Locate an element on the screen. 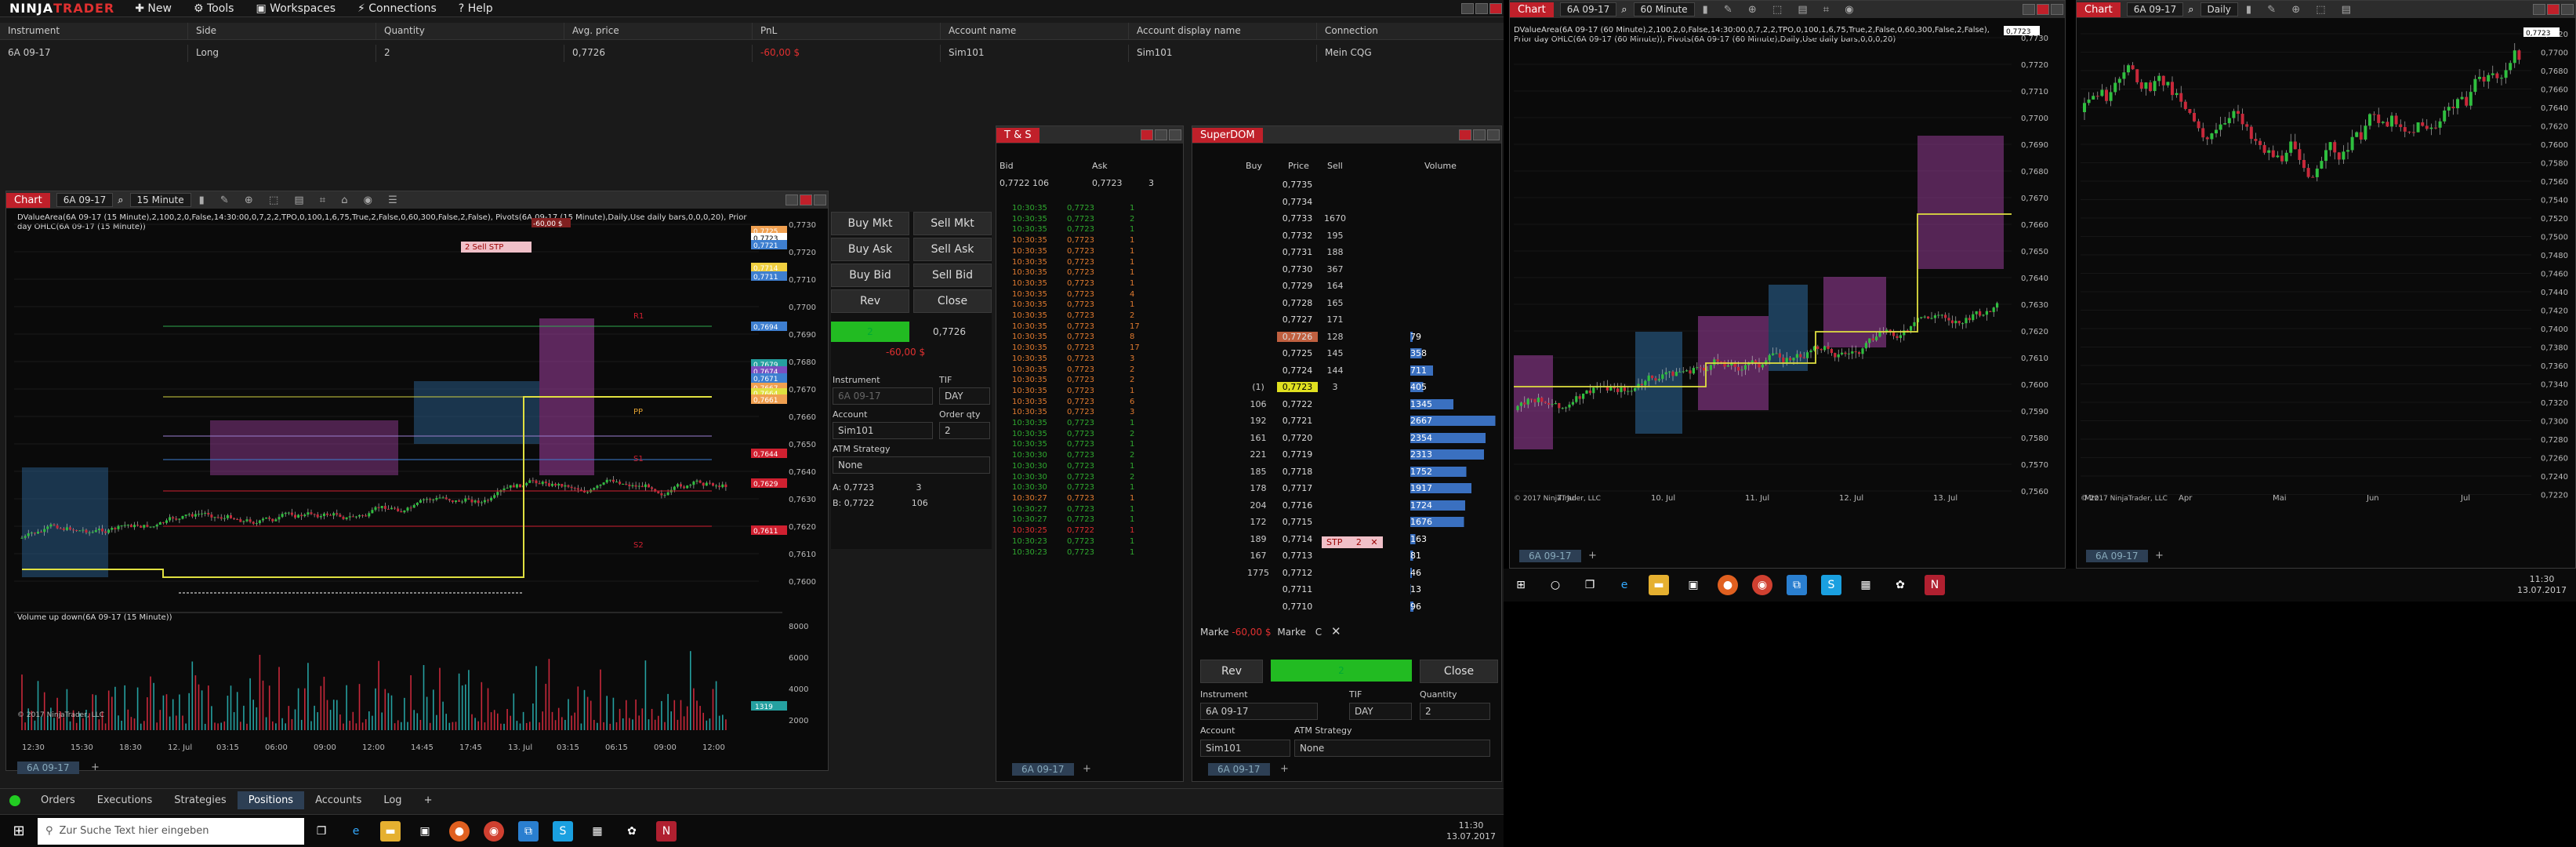  dom-price-row: 178 0,7717 1917 is located at coordinates (1368, 488).